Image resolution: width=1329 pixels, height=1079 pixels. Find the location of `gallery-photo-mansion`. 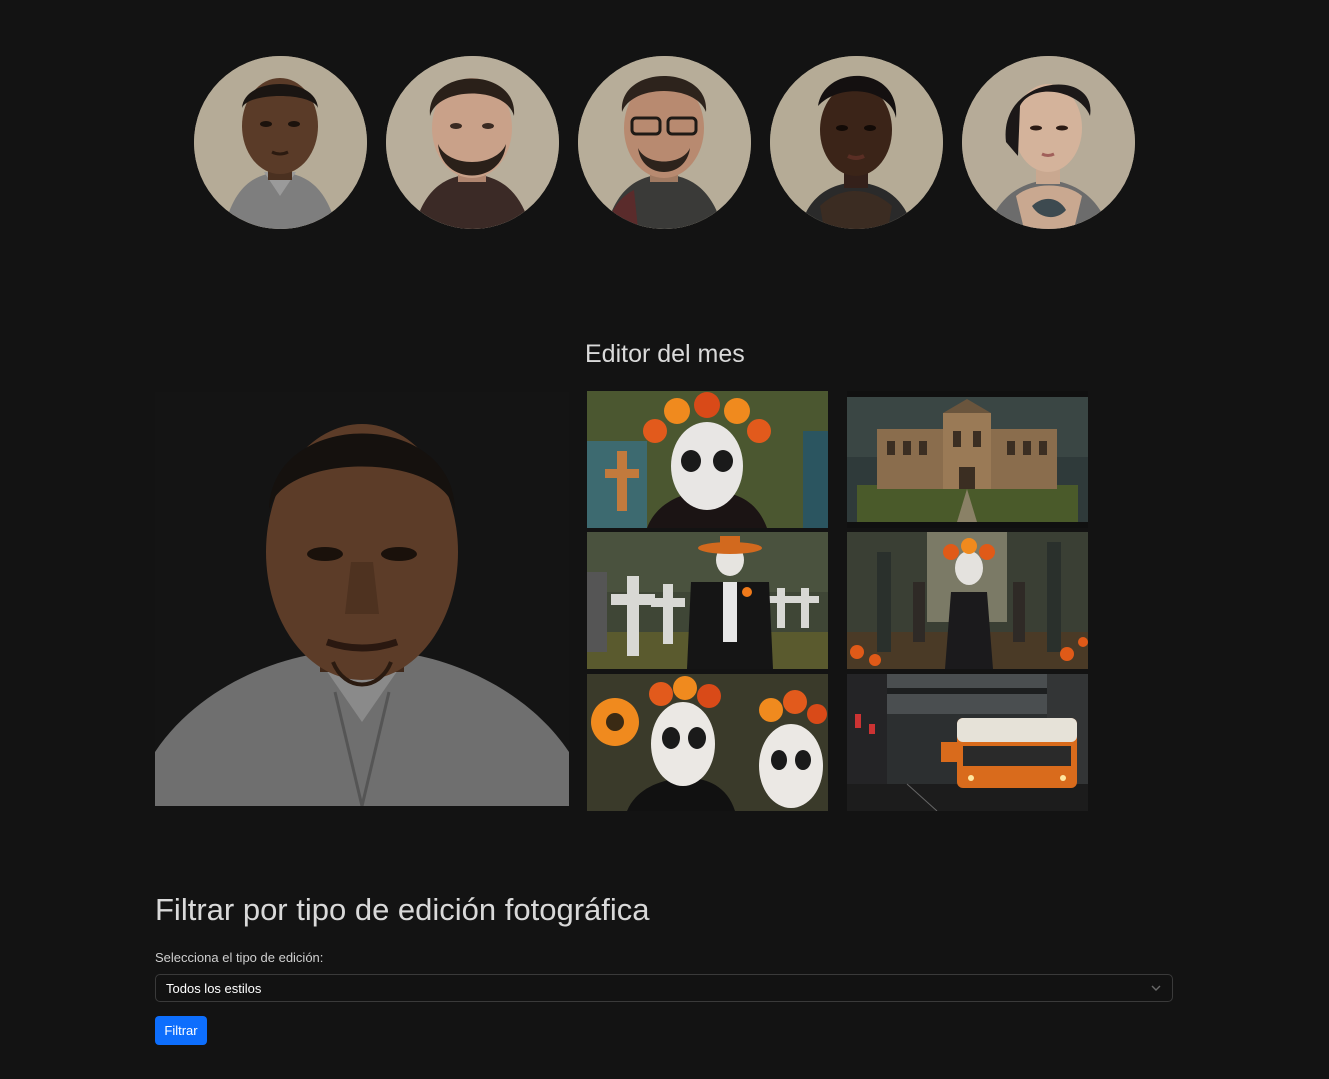

gallery-photo-mansion is located at coordinates (967, 459).